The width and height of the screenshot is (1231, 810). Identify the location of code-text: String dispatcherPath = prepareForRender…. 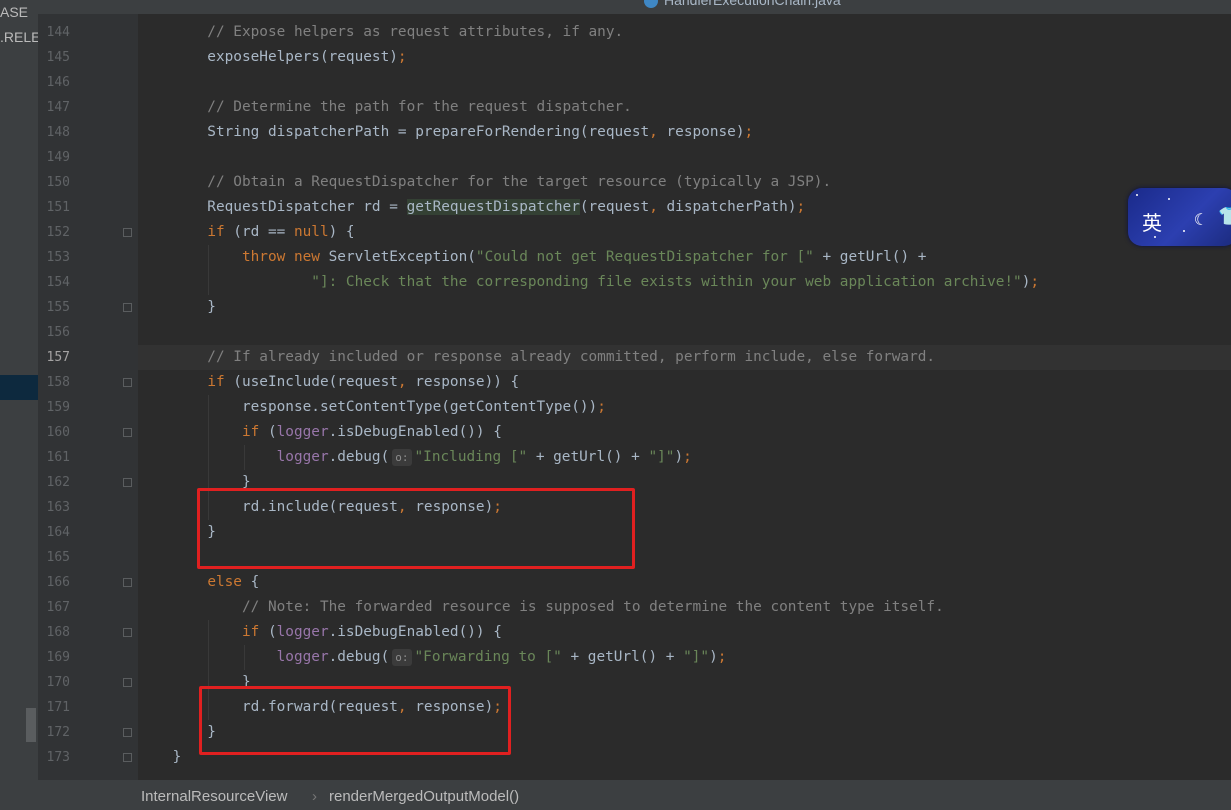
(445, 132).